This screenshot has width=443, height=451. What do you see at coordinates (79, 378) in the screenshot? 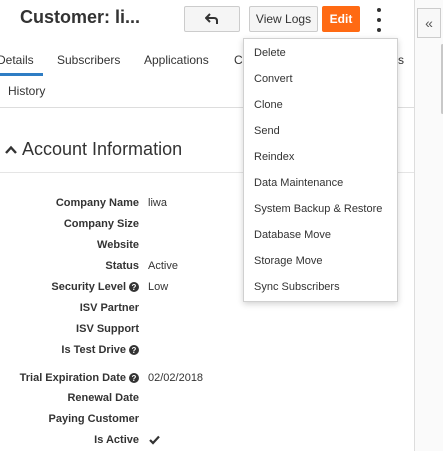
I see `field-label-trial-expiration-date: Trial Expiration Date?` at bounding box center [79, 378].